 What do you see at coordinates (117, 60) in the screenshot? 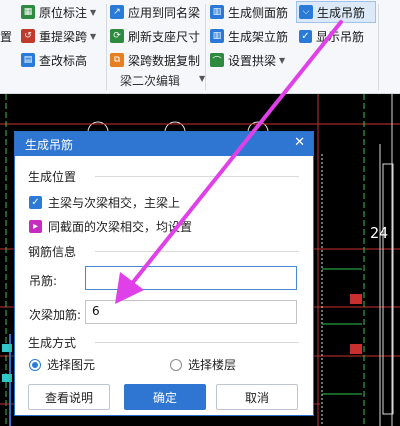
I see `copy-icon: ⧉` at bounding box center [117, 60].